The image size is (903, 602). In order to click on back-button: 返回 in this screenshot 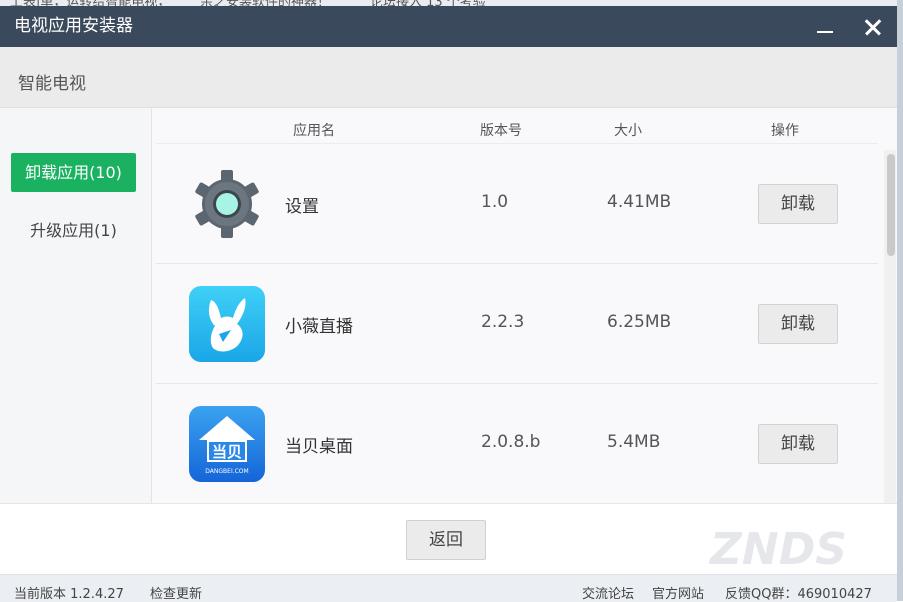, I will do `click(446, 540)`.